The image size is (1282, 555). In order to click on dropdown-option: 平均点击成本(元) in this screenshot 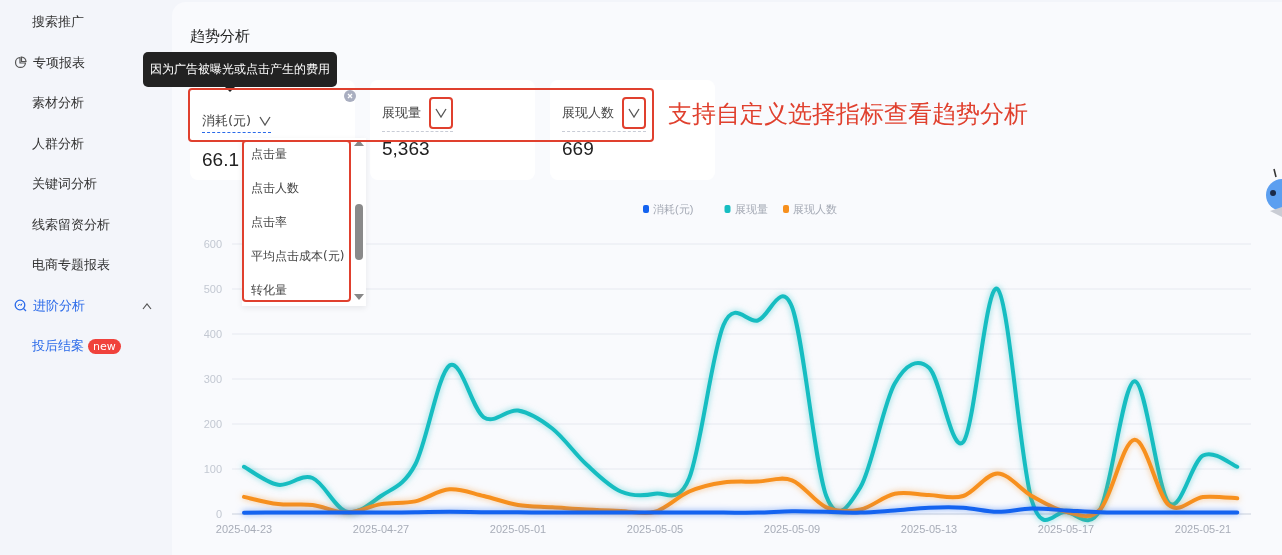, I will do `click(298, 256)`.